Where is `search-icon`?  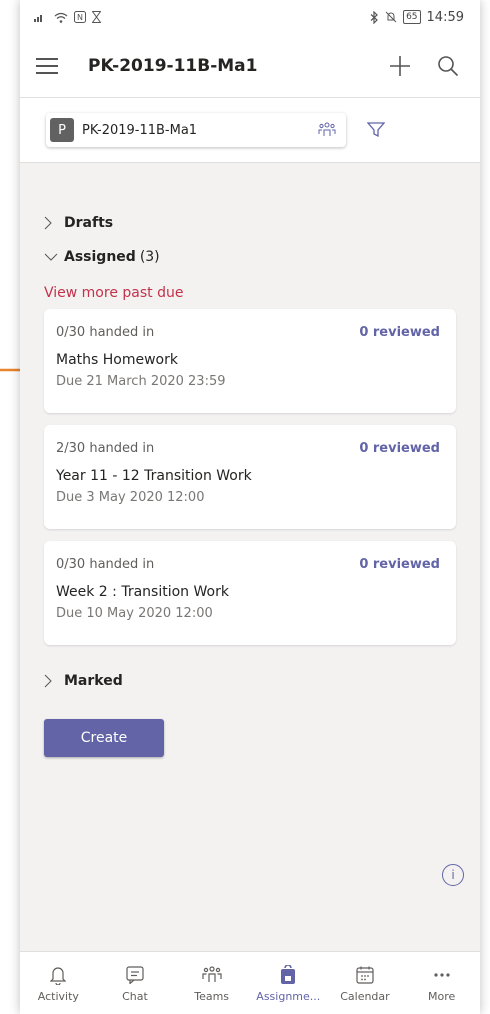 search-icon is located at coordinates (448, 65).